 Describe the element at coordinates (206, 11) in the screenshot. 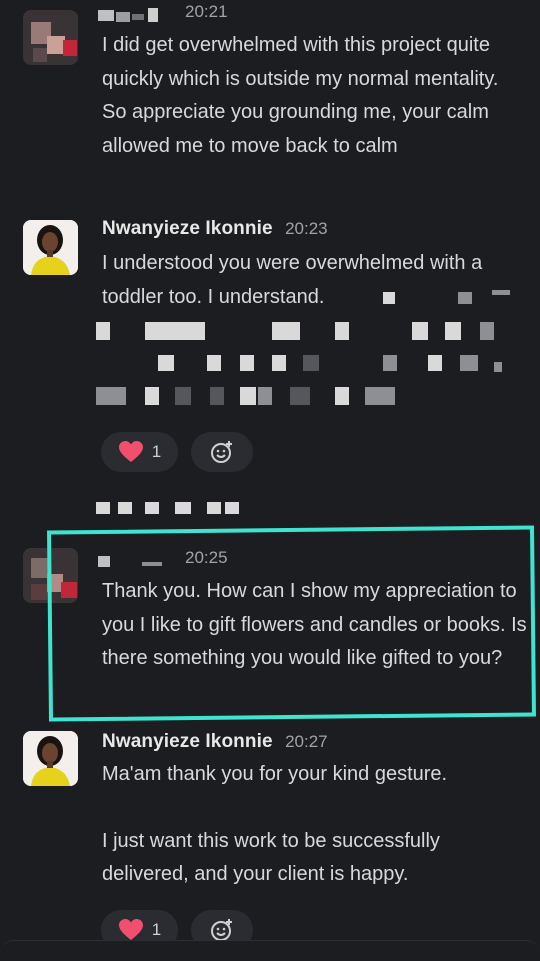

I see `message-time: 20:21` at that location.